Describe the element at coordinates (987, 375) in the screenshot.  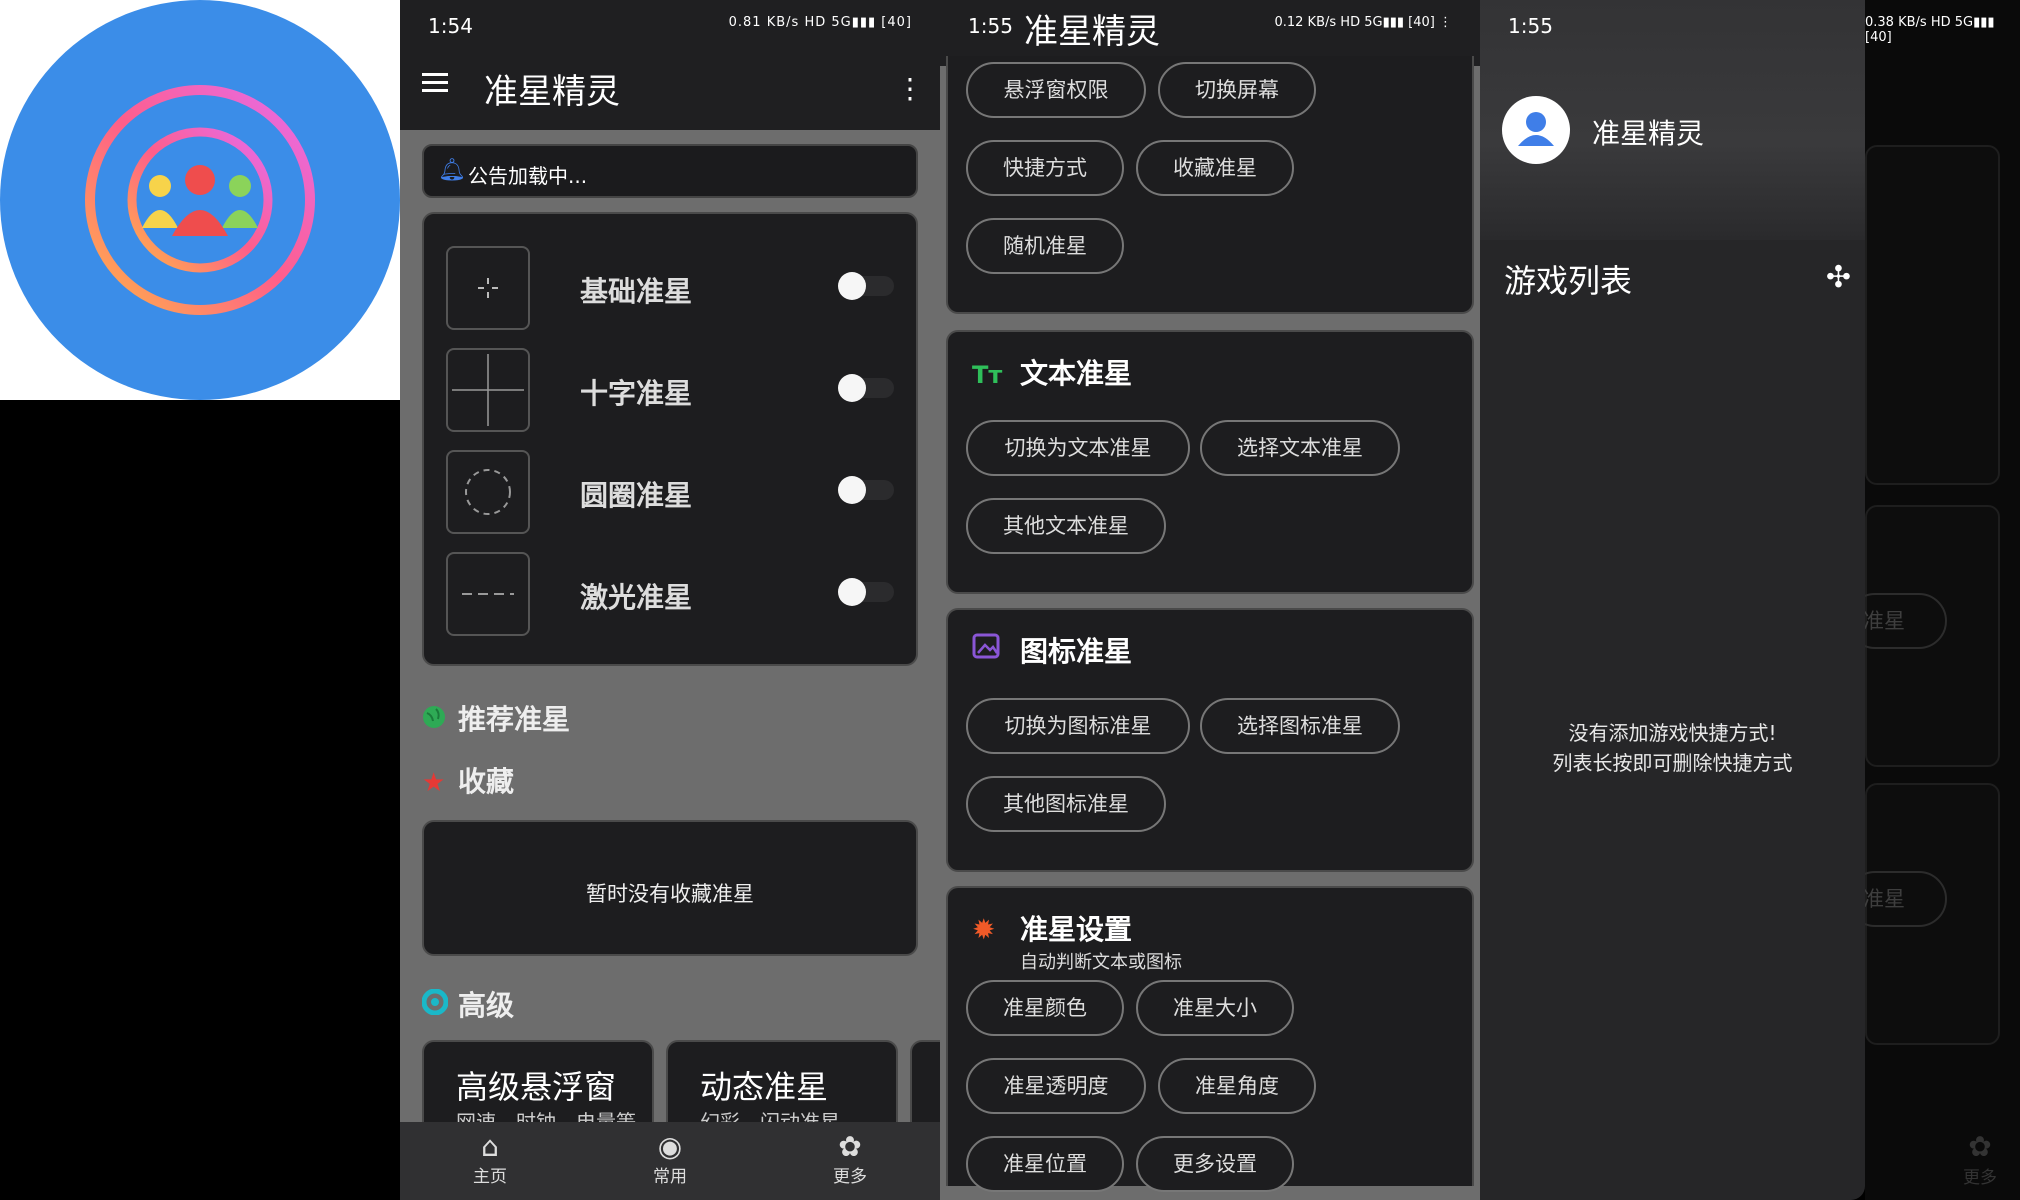
I see `text-size-icon: Tт` at that location.